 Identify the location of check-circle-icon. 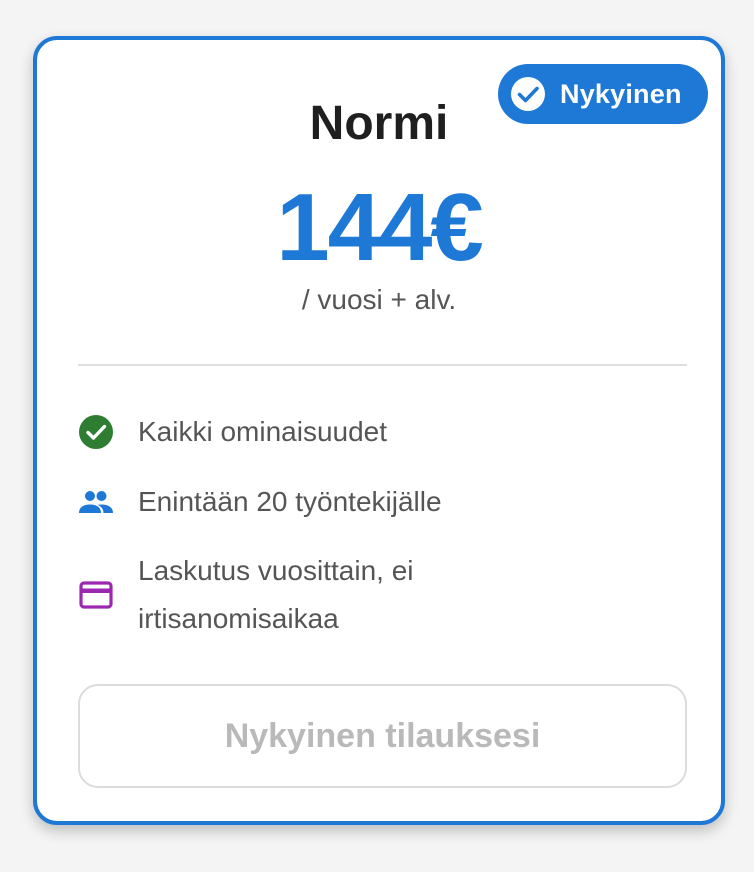
(96, 432).